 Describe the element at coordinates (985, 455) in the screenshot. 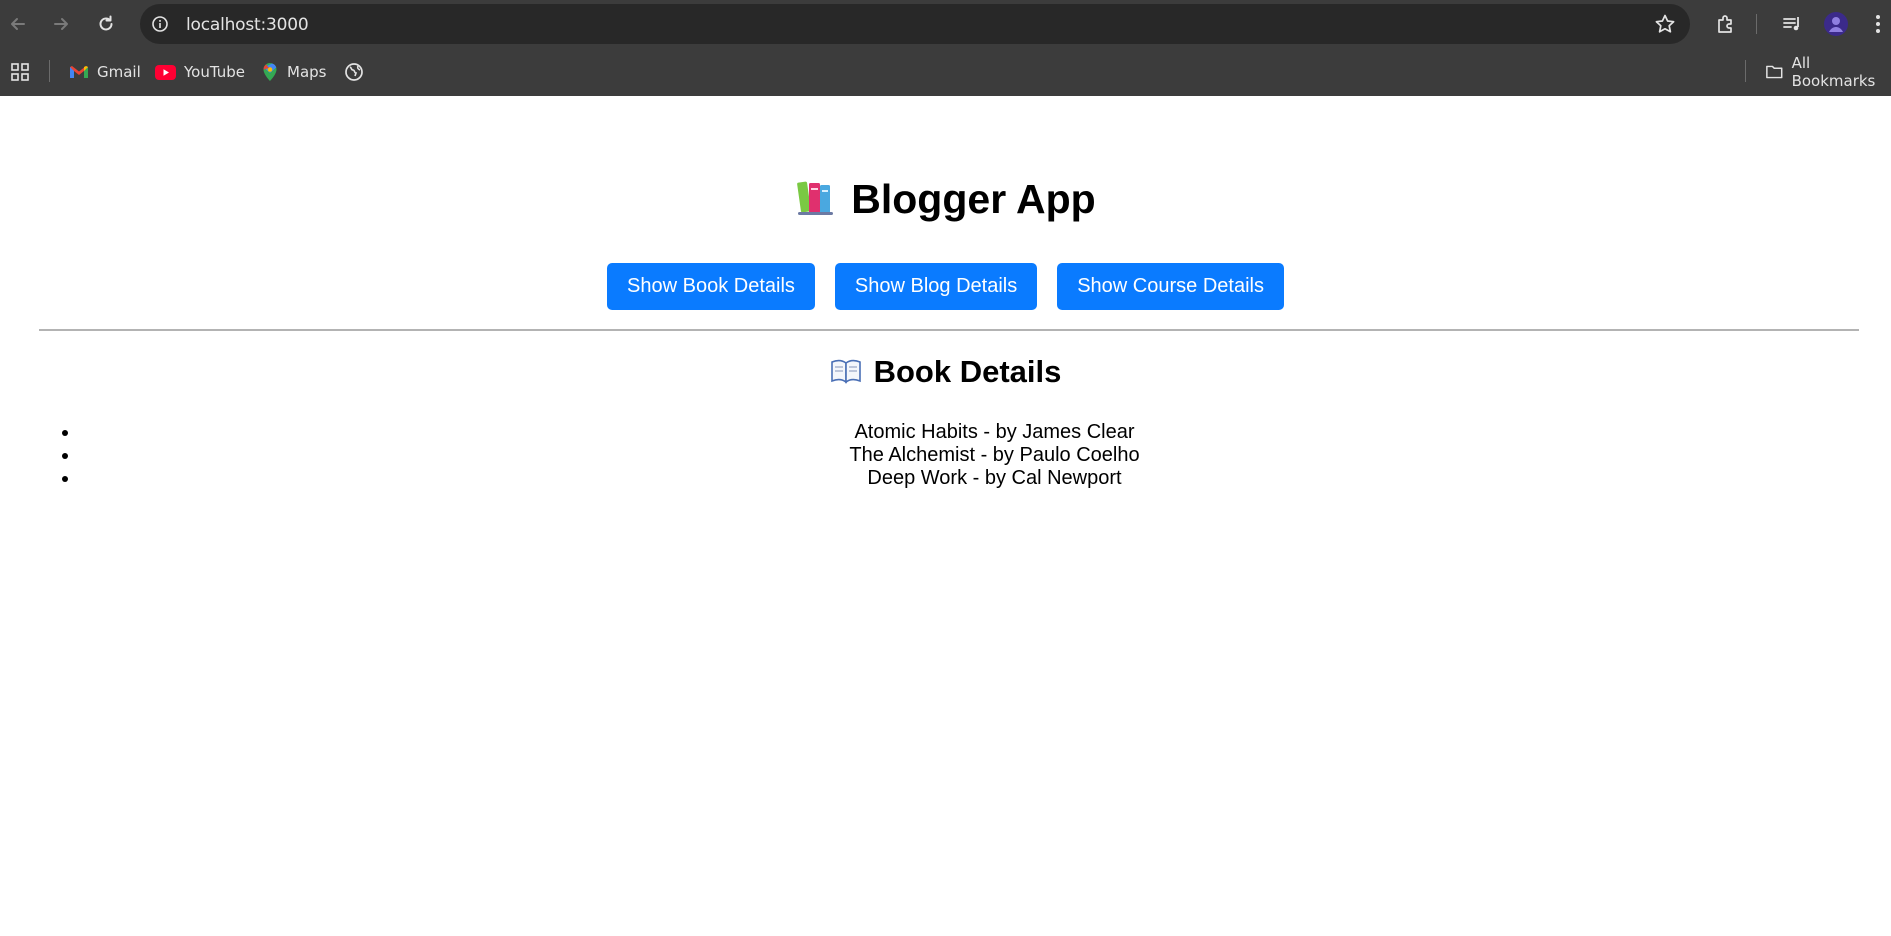

I see `list-item: The Alchemist - by Paulo Coelho` at that location.